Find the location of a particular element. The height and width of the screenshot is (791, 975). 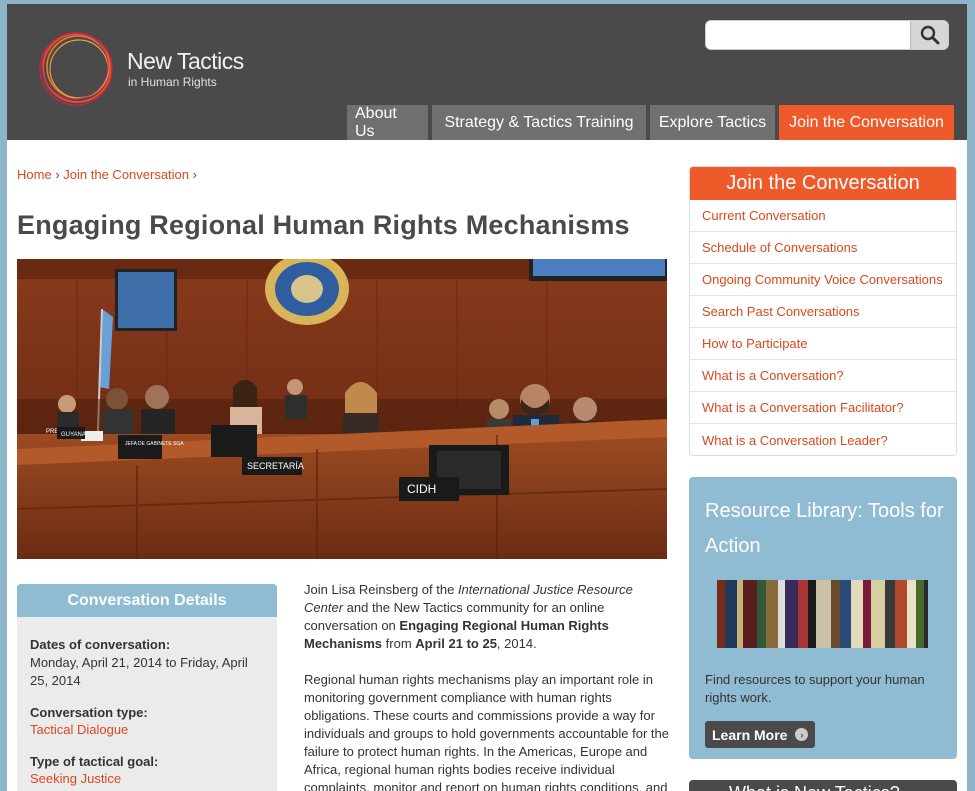

menu-schedule-of-conversations: Schedule of Conversations is located at coordinates (823, 248).